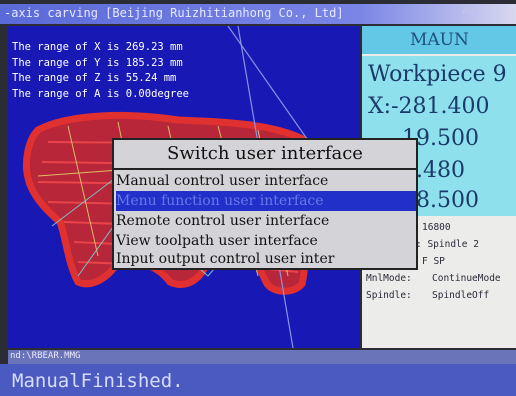  Describe the element at coordinates (94, 78) in the screenshot. I see `range-z-text: The range of Z is 55.24 mm` at that location.